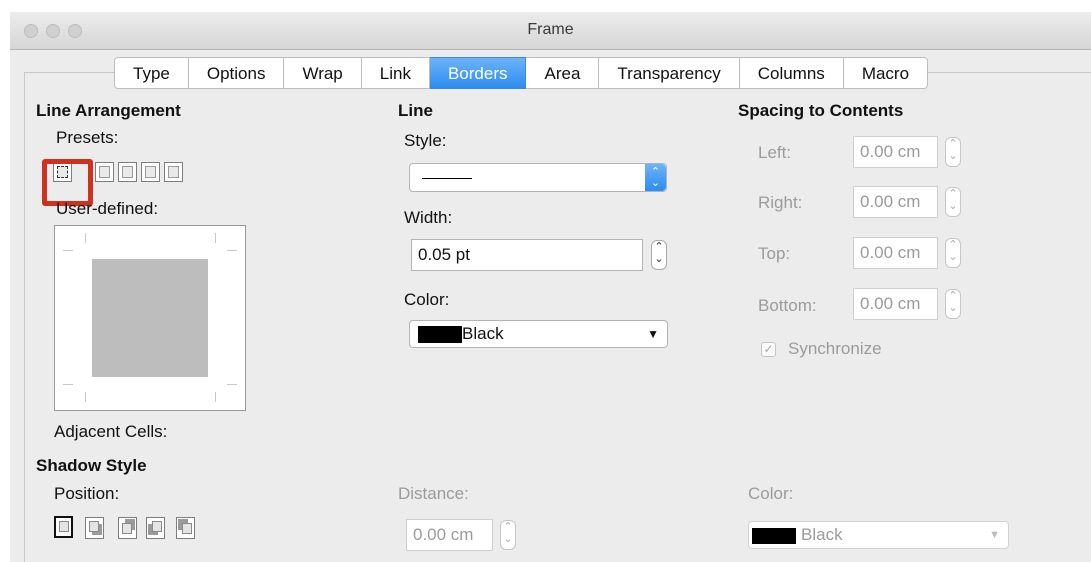 Image resolution: width=1091 pixels, height=562 pixels. I want to click on preset-outer-inner-button, so click(127, 172).